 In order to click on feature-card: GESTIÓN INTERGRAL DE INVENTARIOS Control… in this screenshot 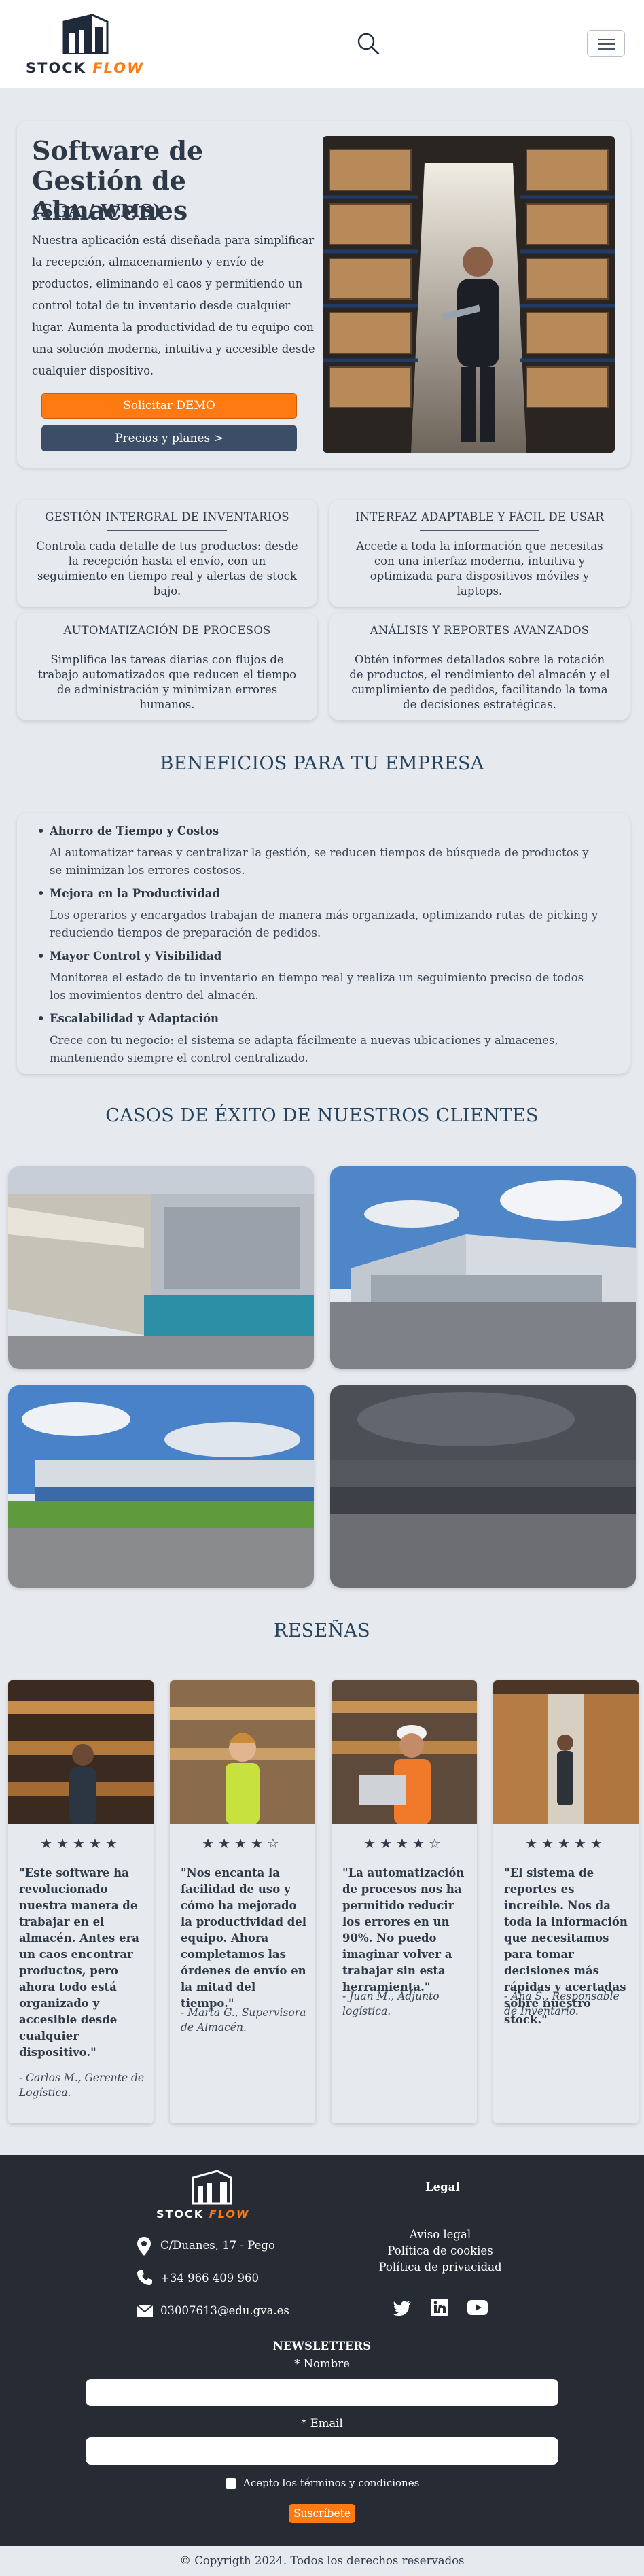, I will do `click(167, 553)`.